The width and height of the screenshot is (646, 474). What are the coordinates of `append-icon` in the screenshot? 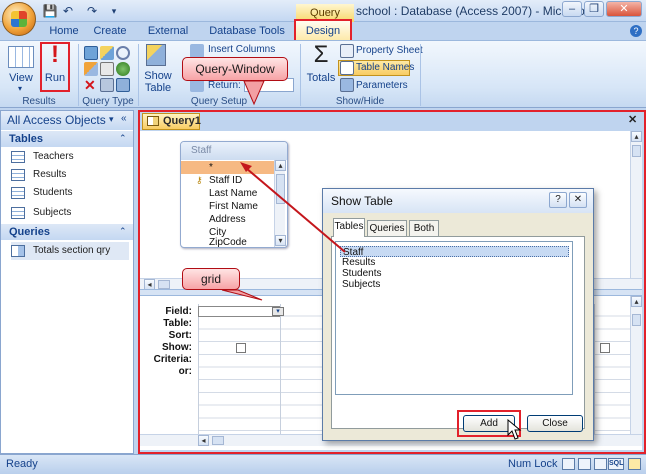 It's located at (123, 53).